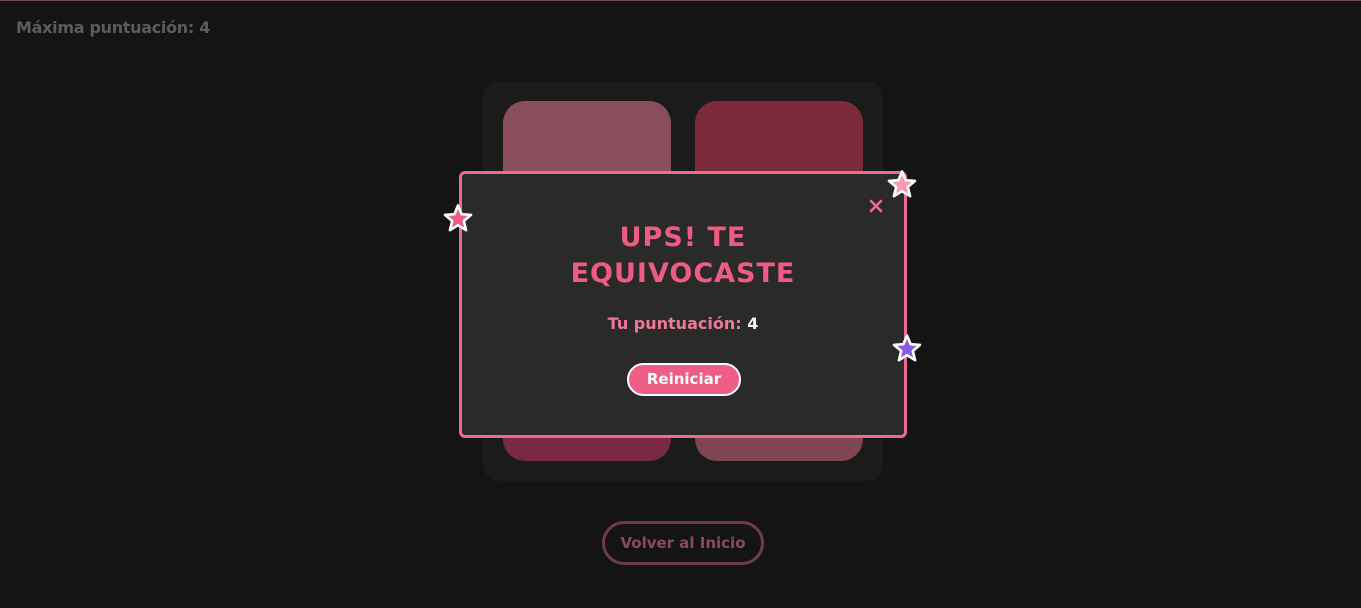  Describe the element at coordinates (680, 0) in the screenshot. I see `top-divider` at that location.